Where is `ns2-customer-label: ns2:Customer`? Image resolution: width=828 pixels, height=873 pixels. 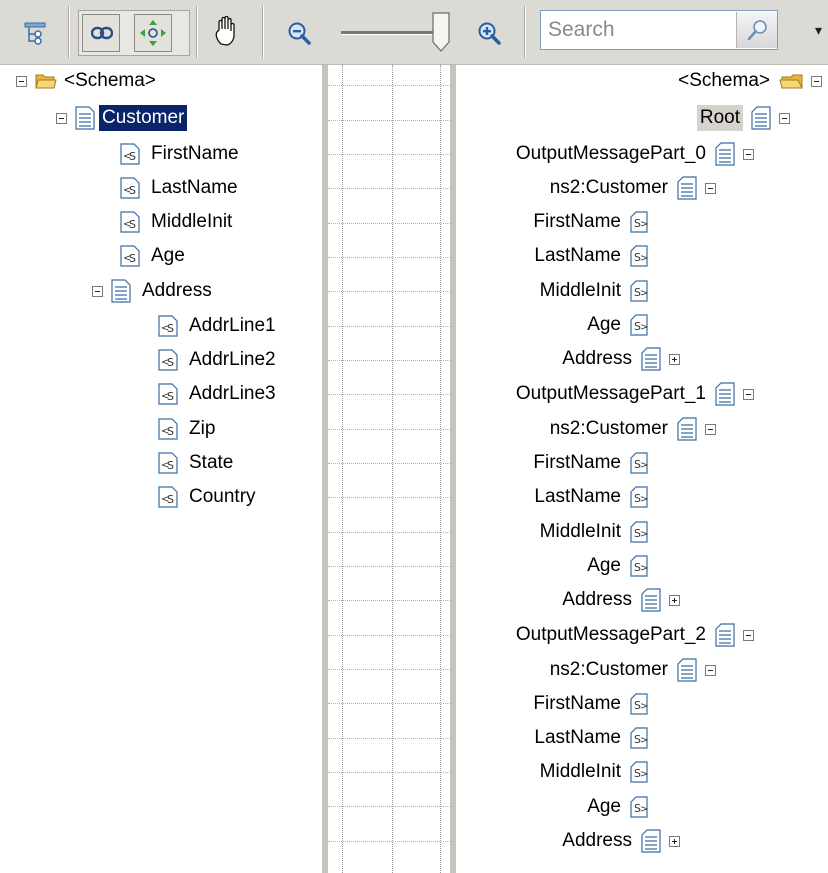
ns2-customer-label: ns2:Customer is located at coordinates (608, 187).